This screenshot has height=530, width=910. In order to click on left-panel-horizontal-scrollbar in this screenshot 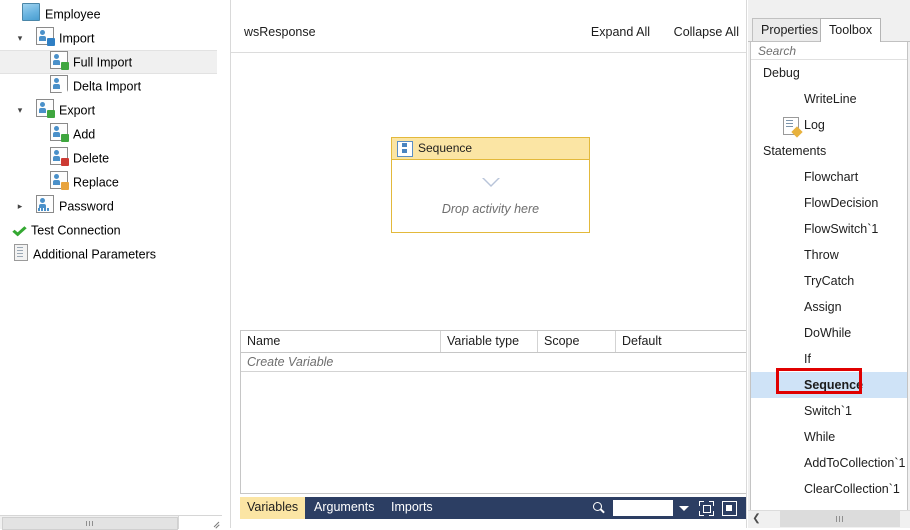, I will do `click(111, 522)`.